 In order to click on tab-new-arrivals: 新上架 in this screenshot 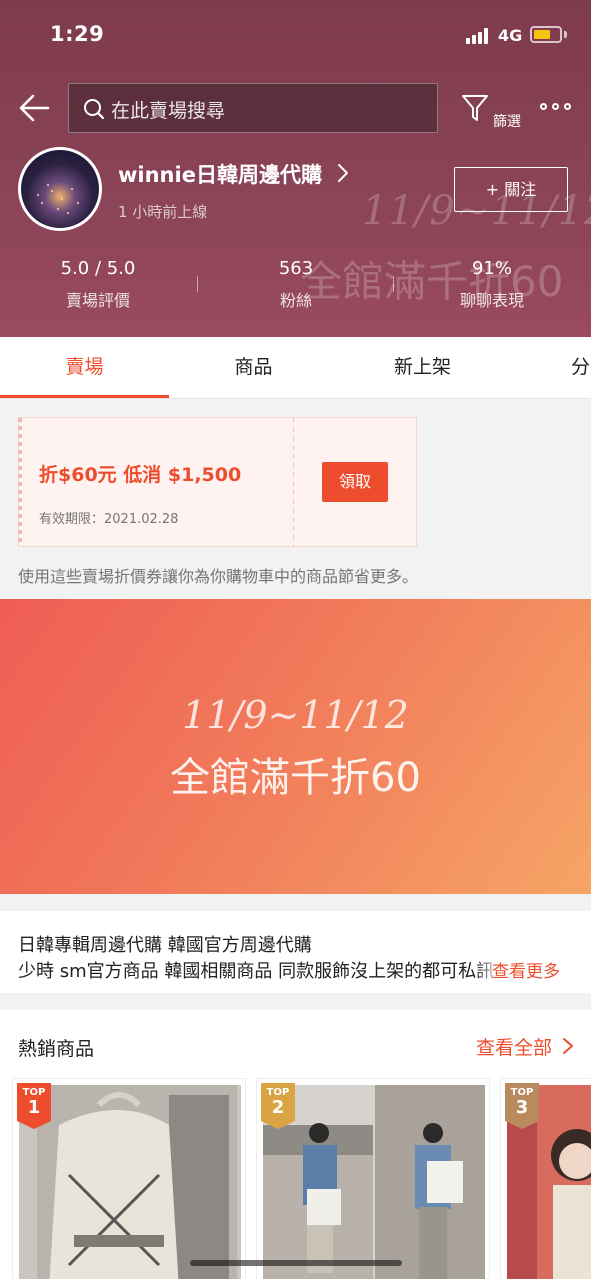, I will do `click(422, 368)`.